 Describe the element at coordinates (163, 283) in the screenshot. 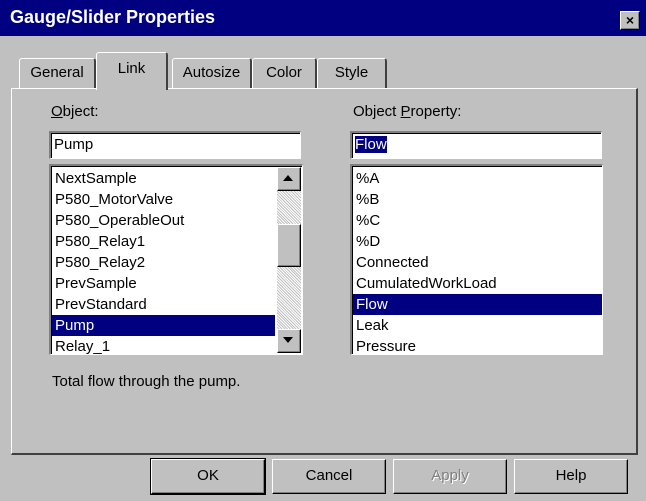

I see `list-item: PrevSample` at that location.